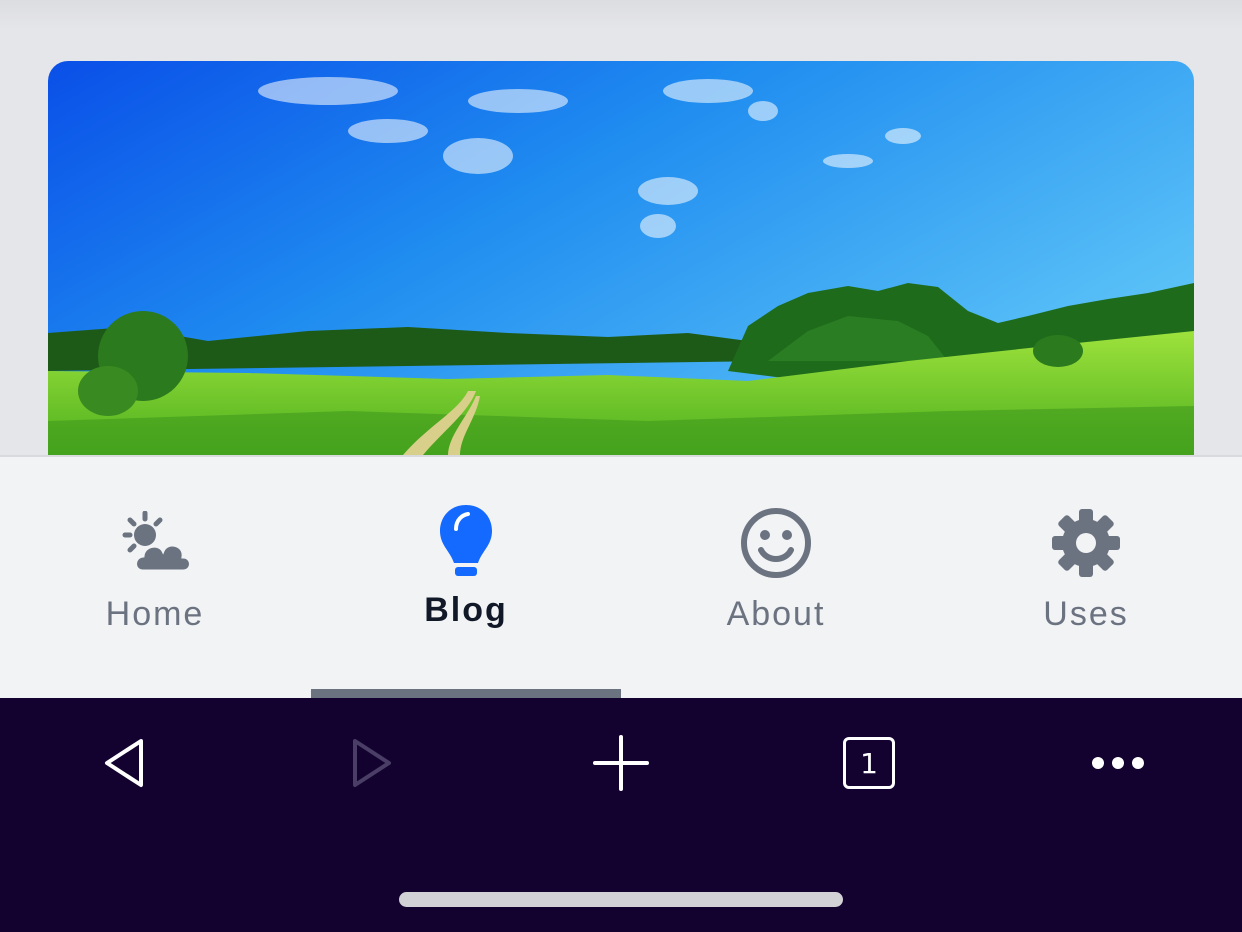 This screenshot has width=1242, height=932. Describe the element at coordinates (155, 543) in the screenshot. I see `weather-sun-cloud-icon` at that location.